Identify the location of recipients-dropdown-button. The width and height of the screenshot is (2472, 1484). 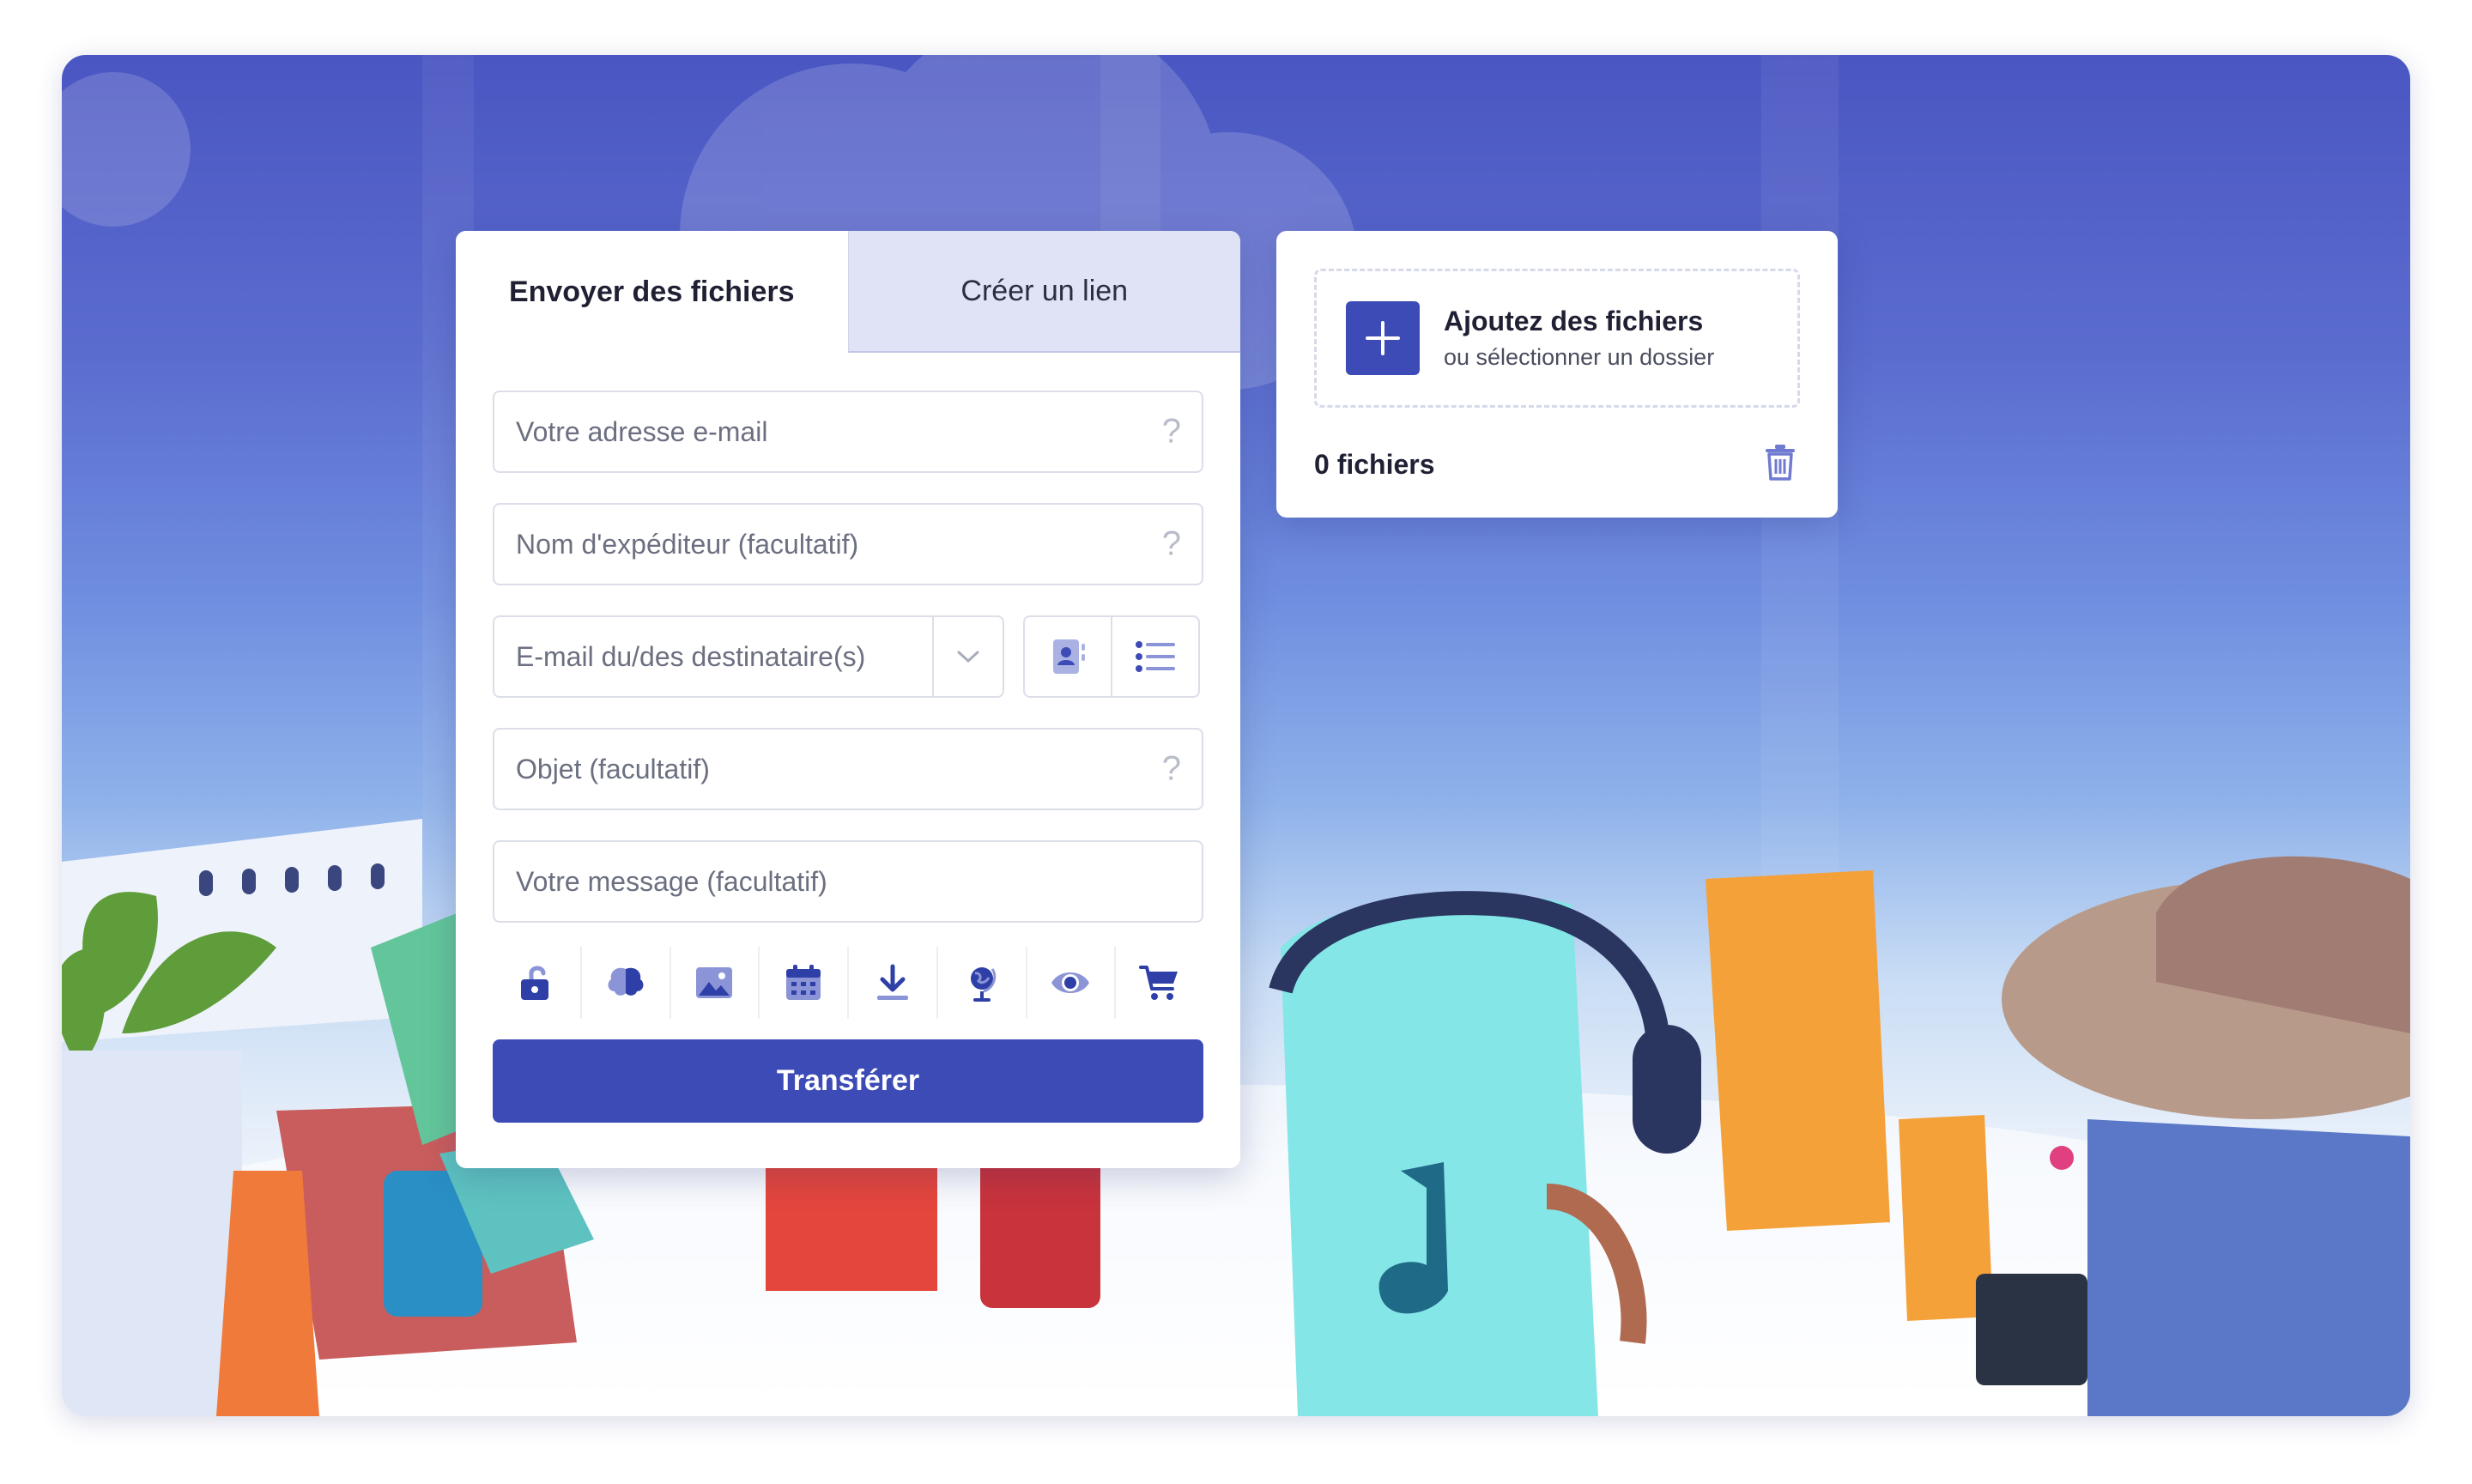
(967, 656).